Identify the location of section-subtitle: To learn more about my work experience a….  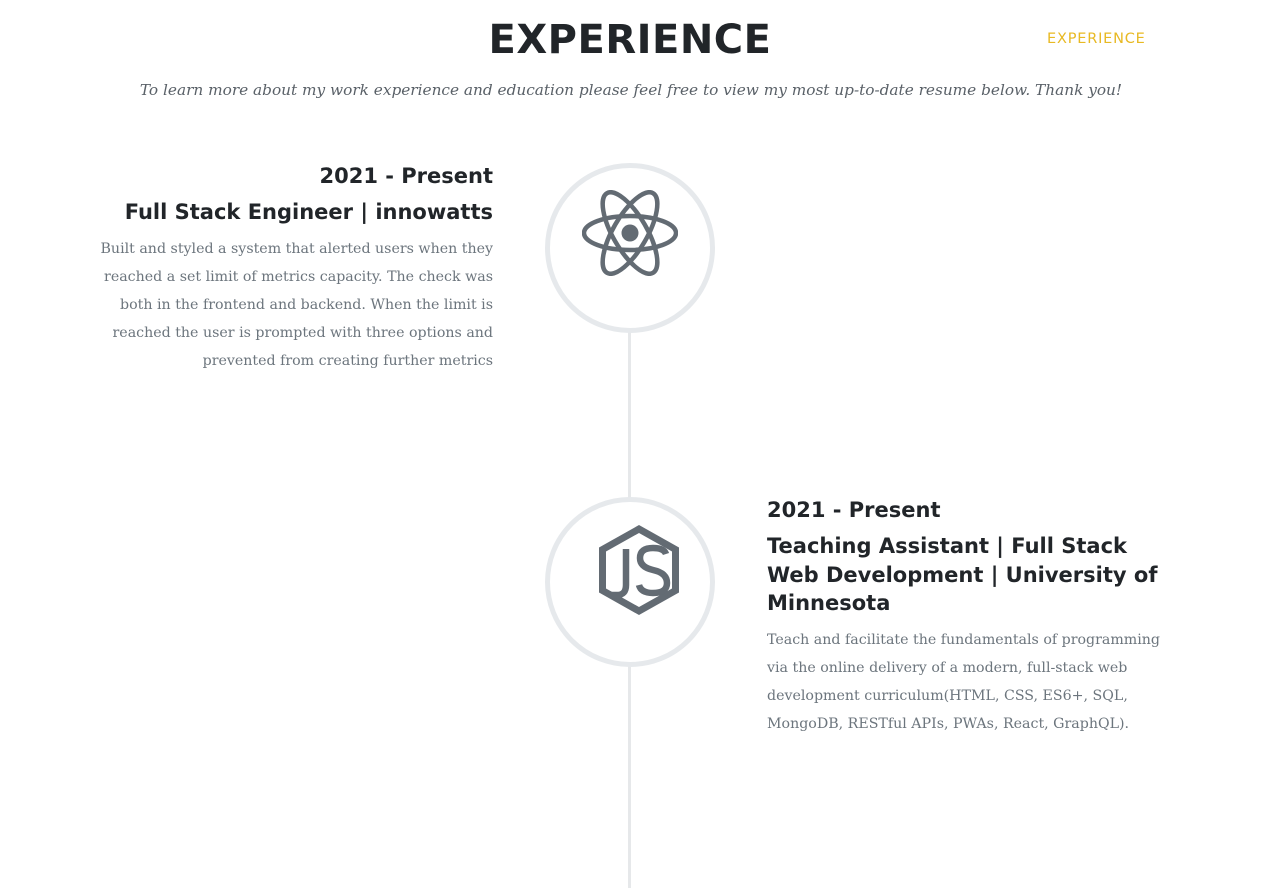
(631, 90).